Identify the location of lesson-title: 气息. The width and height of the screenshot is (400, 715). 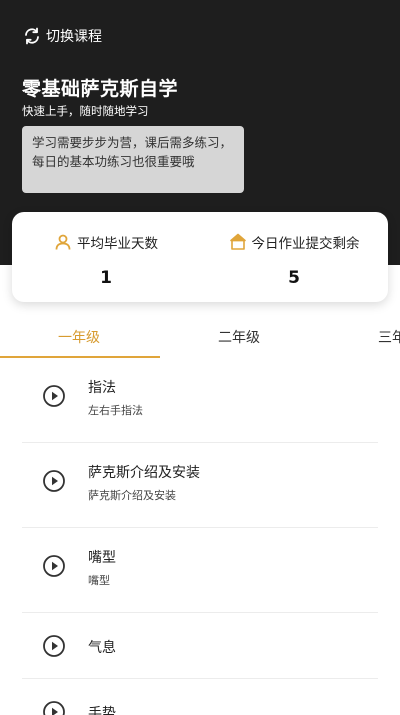
(102, 648).